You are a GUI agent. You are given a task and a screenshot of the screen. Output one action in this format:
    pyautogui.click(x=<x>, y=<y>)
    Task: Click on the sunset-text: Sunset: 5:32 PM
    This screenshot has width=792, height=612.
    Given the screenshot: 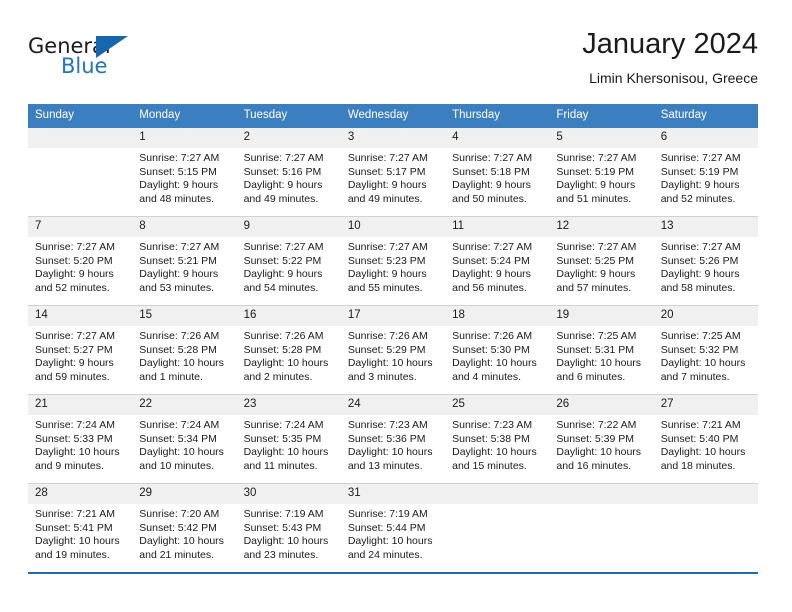 What is the action you would take?
    pyautogui.click(x=699, y=349)
    